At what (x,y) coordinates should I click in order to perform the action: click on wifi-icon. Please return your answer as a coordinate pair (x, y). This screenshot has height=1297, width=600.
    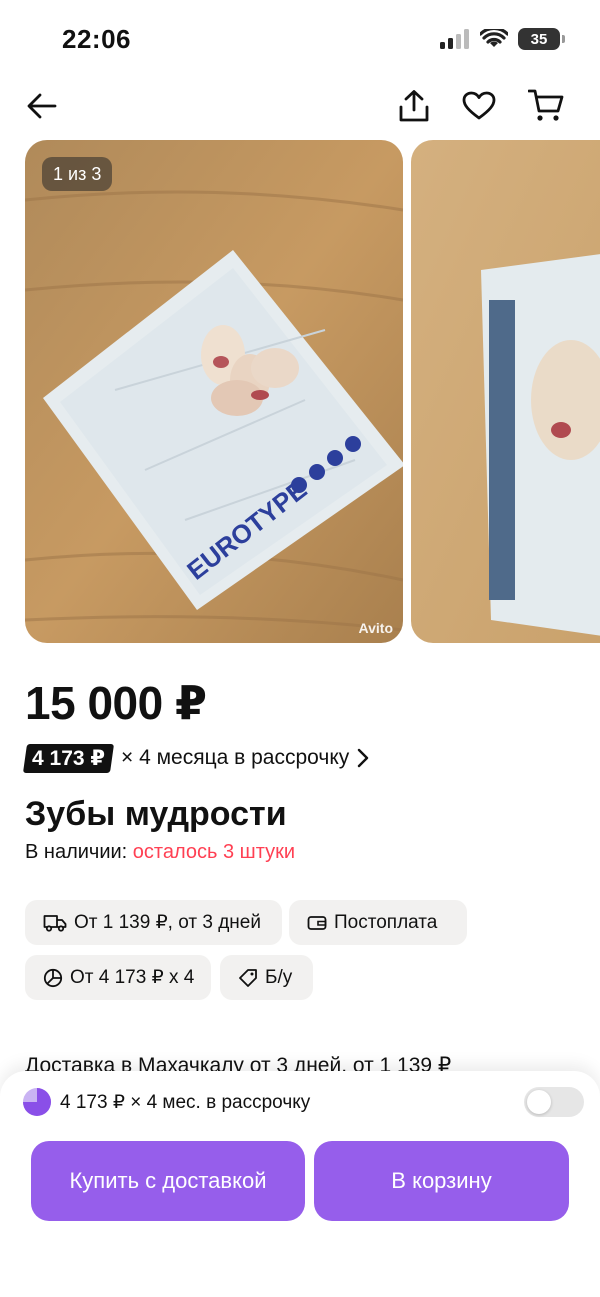
    Looking at the image, I should click on (494, 38).